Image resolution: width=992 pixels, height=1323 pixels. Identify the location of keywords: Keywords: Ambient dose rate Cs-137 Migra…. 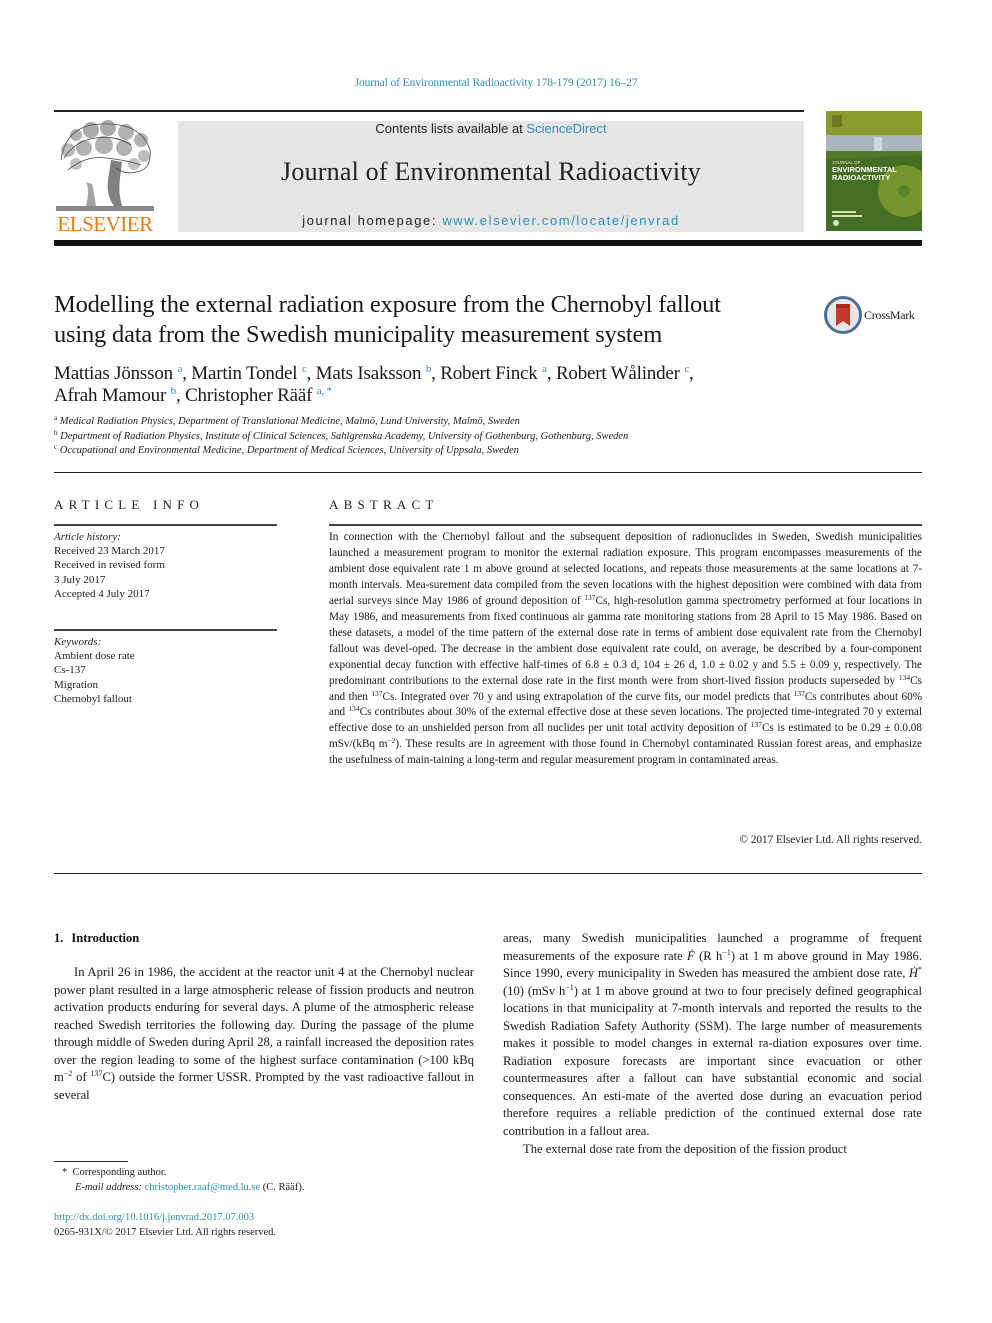
(165, 670).